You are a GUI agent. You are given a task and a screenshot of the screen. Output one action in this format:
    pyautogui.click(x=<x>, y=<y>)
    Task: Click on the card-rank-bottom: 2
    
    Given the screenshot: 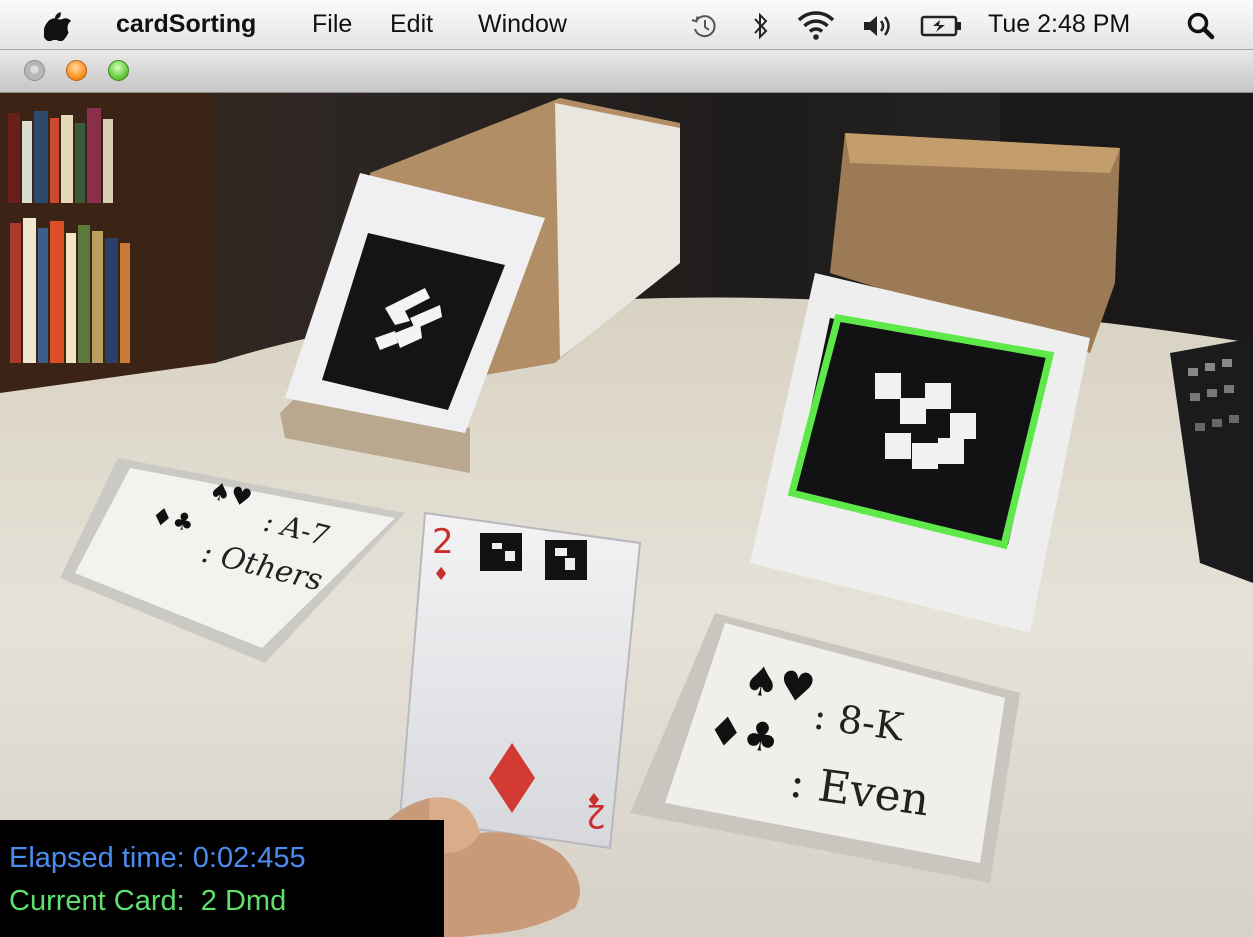 What is the action you would take?
    pyautogui.click(x=596, y=816)
    